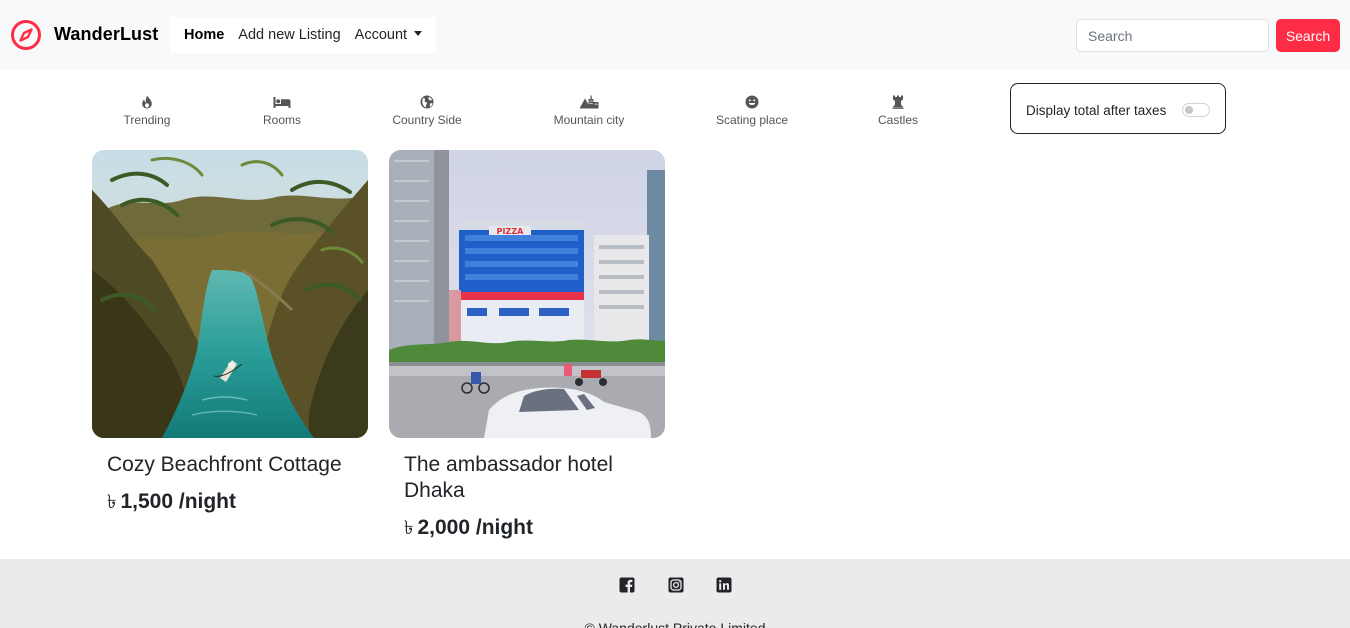 This screenshot has width=1350, height=628. I want to click on nav-account-label: Account, so click(381, 35).